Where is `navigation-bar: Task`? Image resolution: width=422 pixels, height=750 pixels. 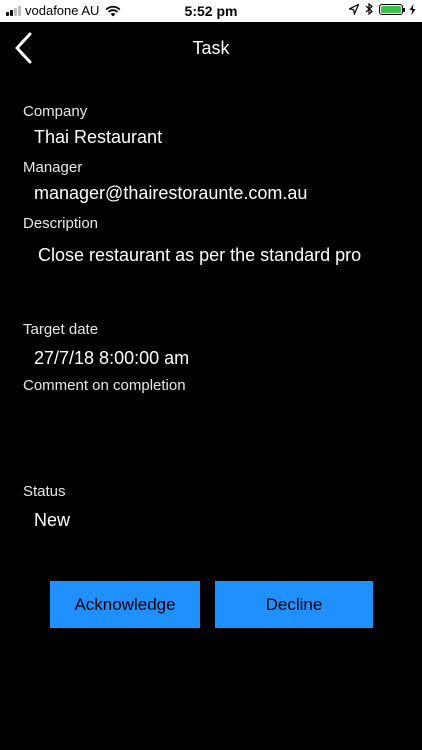
navigation-bar: Task is located at coordinates (211, 49).